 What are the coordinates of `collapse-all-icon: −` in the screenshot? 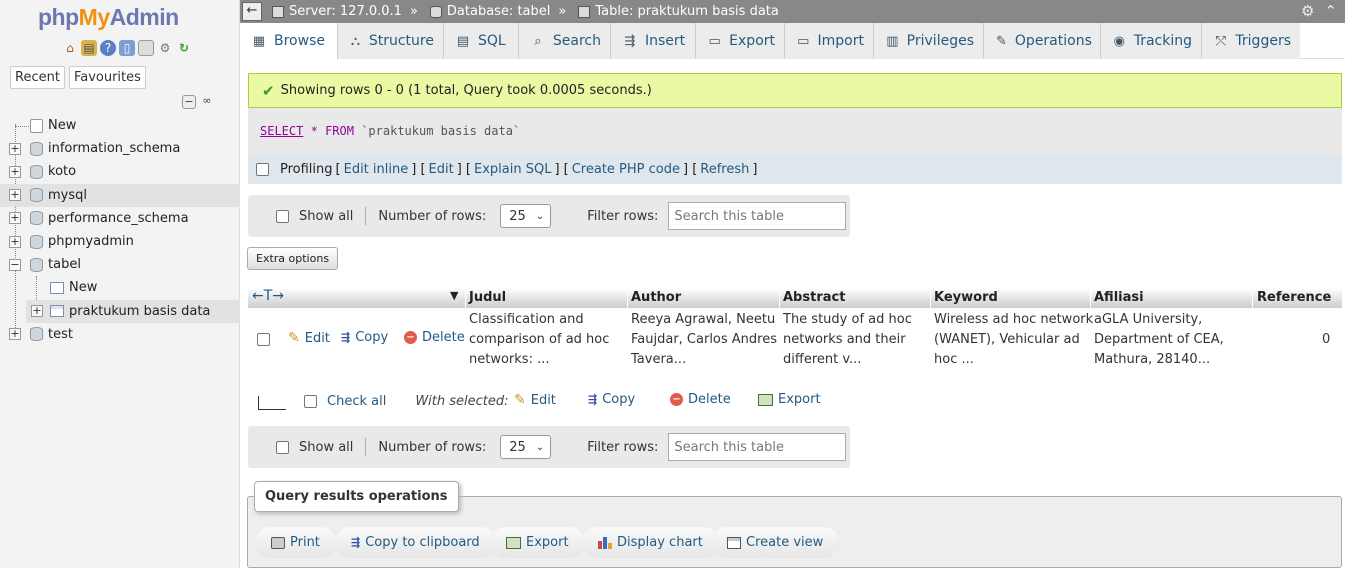 It's located at (189, 102).